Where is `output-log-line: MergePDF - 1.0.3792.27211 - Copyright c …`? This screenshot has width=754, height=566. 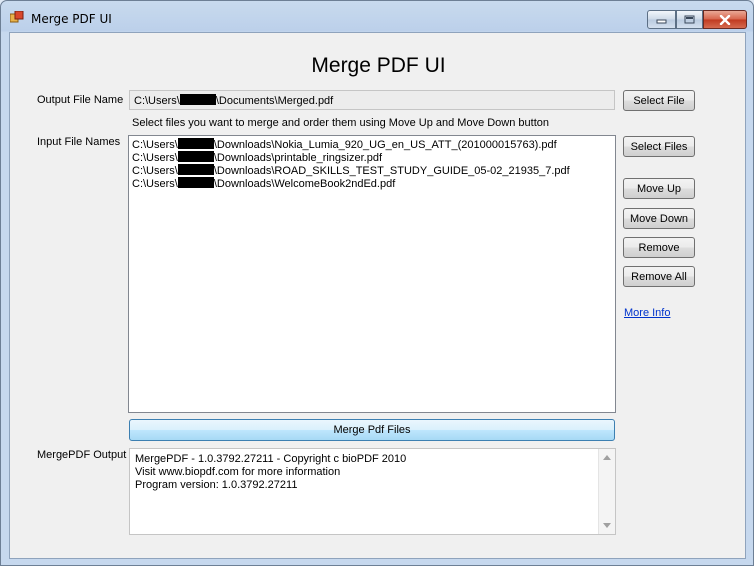 output-log-line: MergePDF - 1.0.3792.27211 - Copyright c … is located at coordinates (271, 459).